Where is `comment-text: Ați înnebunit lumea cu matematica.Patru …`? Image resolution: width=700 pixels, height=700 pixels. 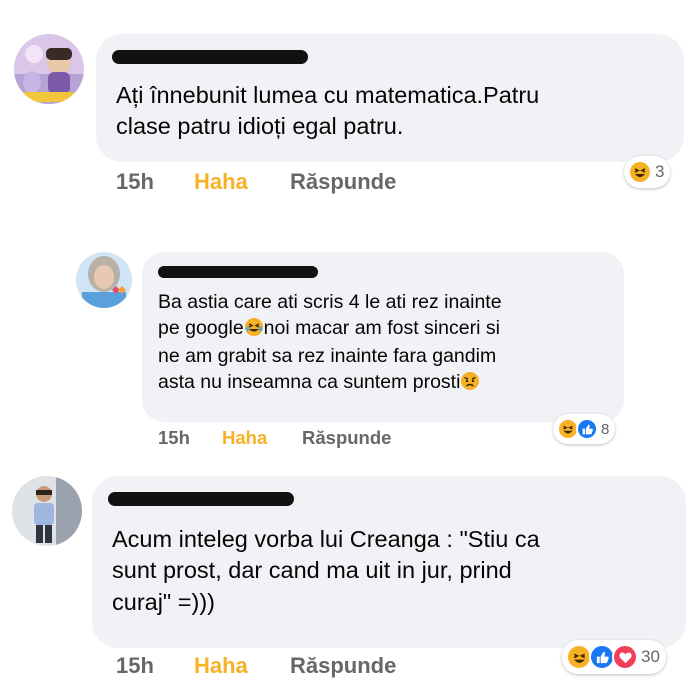 comment-text: Ați înnebunit lumea cu matematica.Patru … is located at coordinates (328, 110).